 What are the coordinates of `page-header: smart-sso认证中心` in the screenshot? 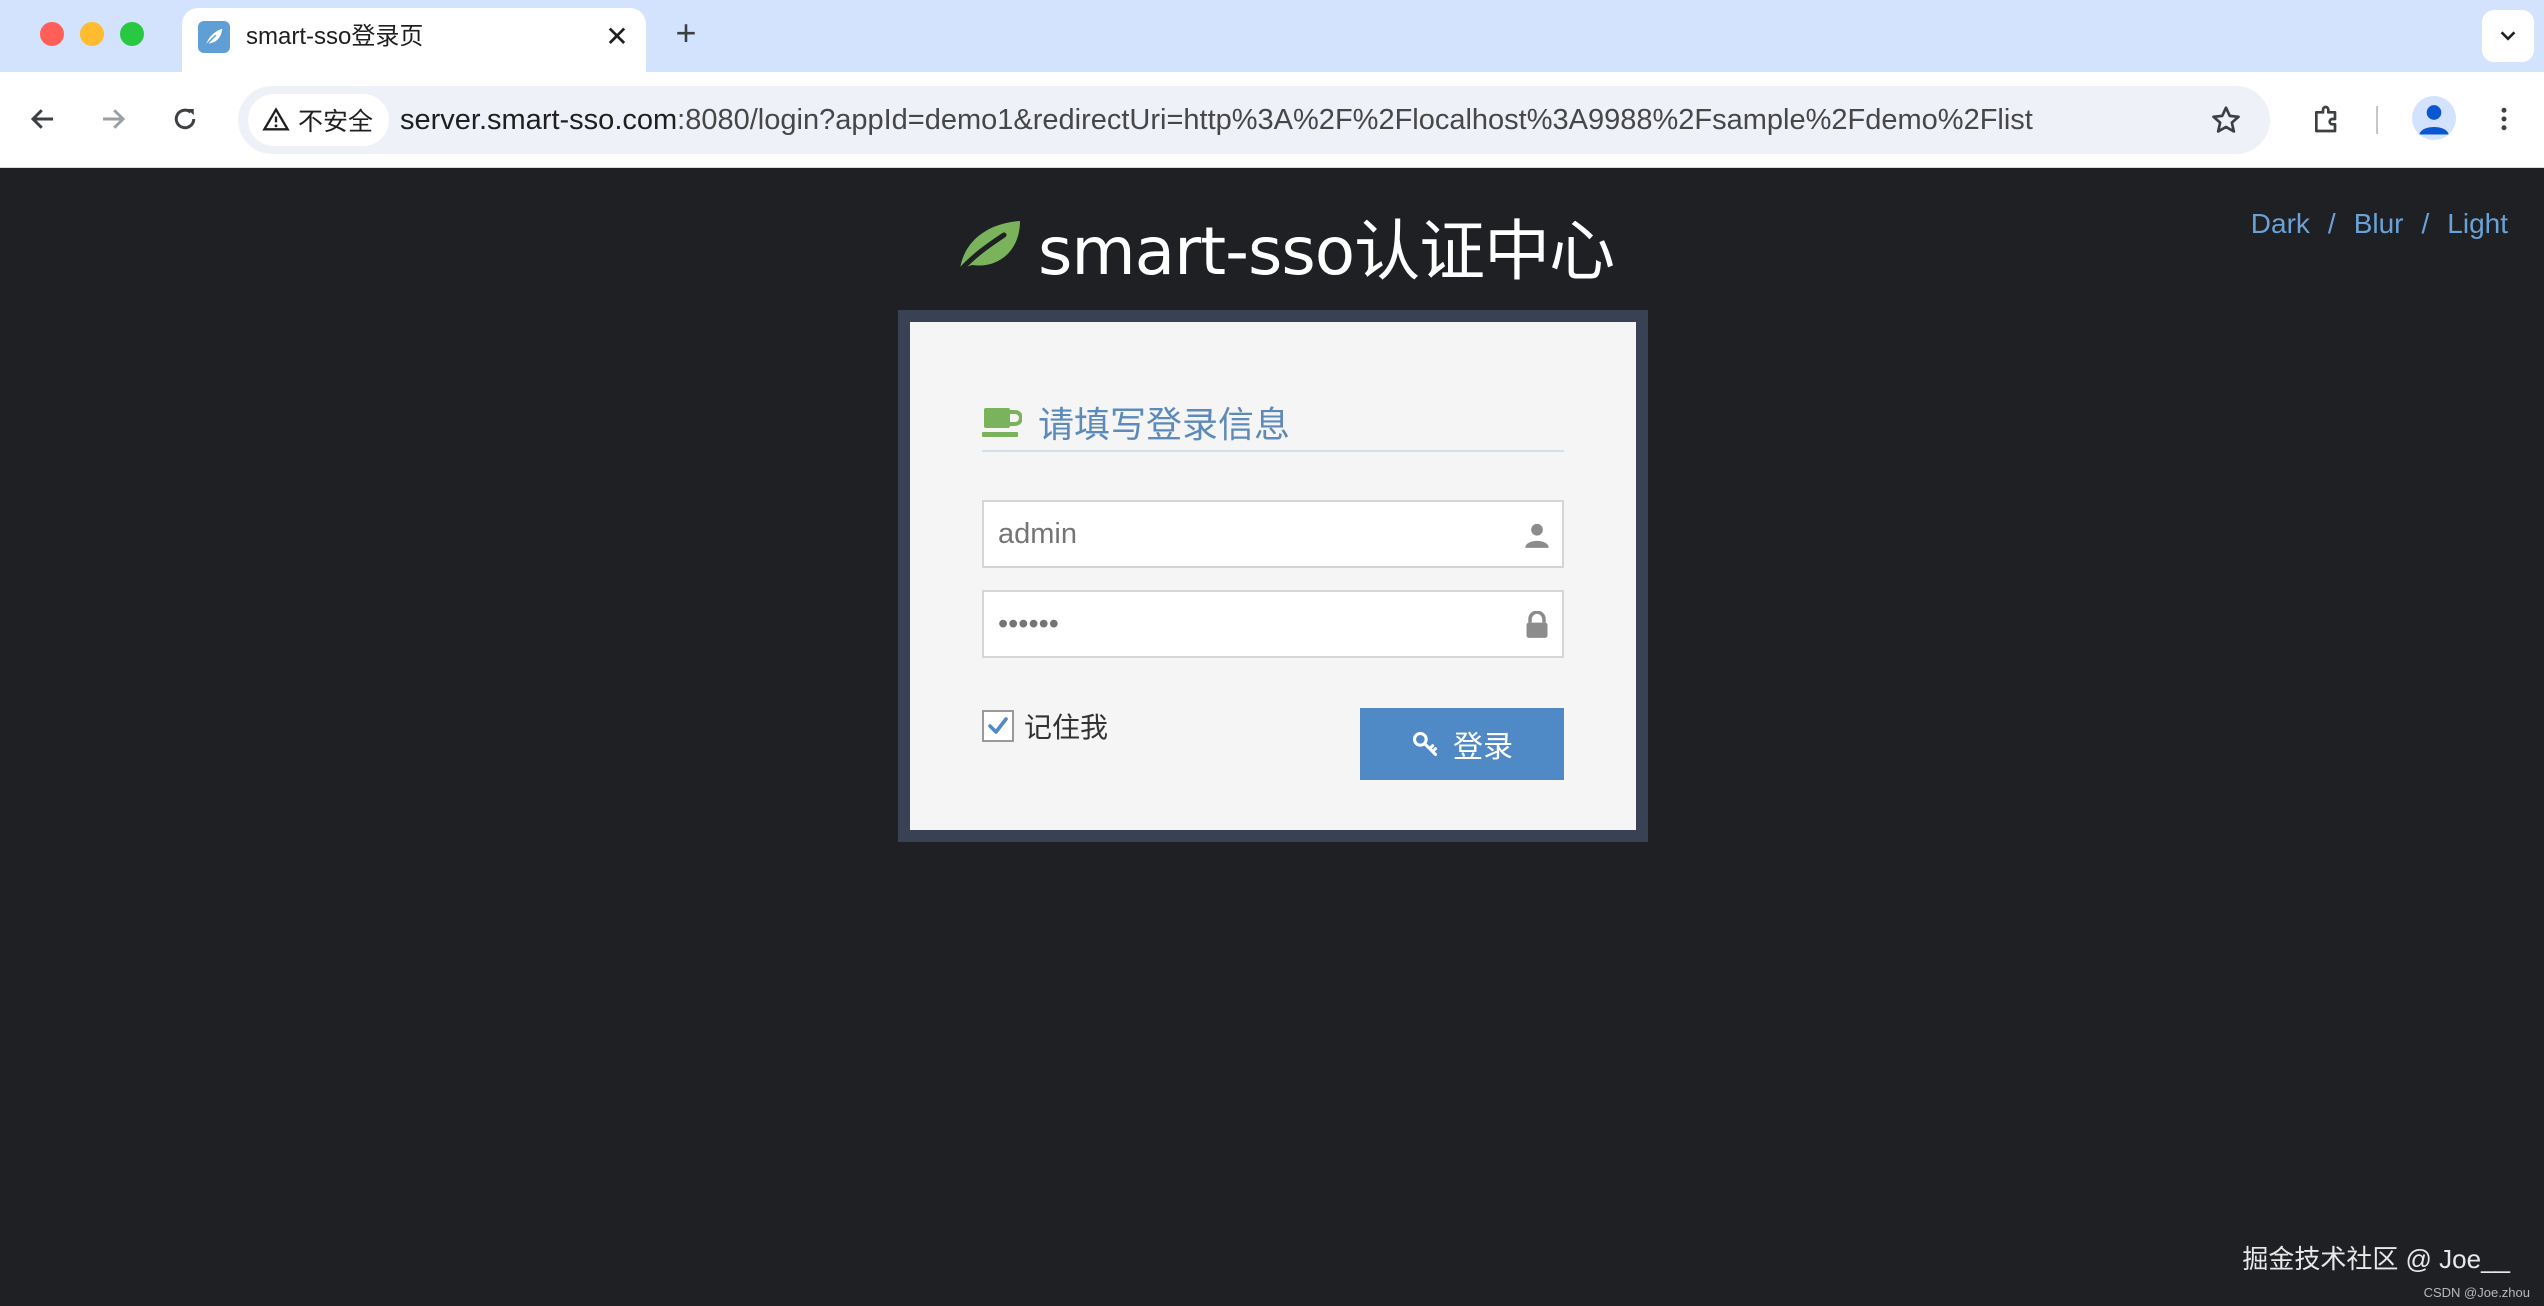 It's located at (1284, 248).